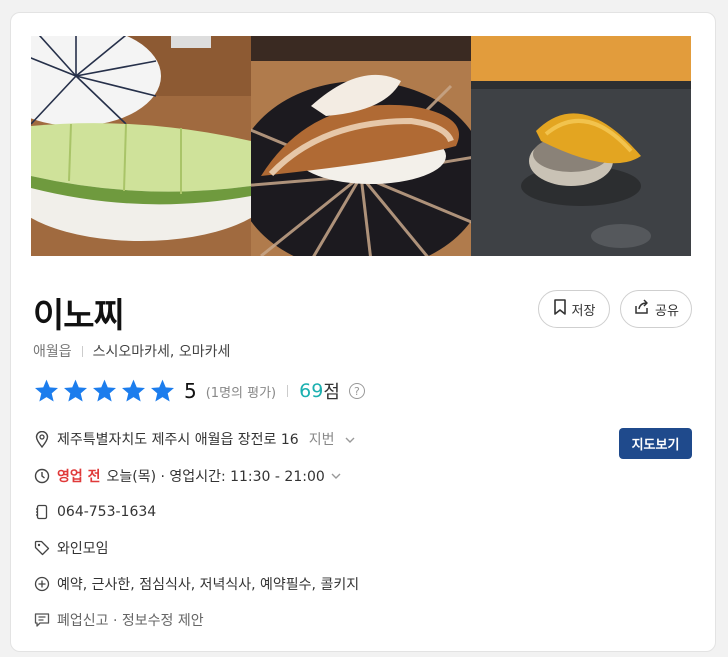  I want to click on report-row: 폐업신고 · 정보수정 제안, so click(118, 620).